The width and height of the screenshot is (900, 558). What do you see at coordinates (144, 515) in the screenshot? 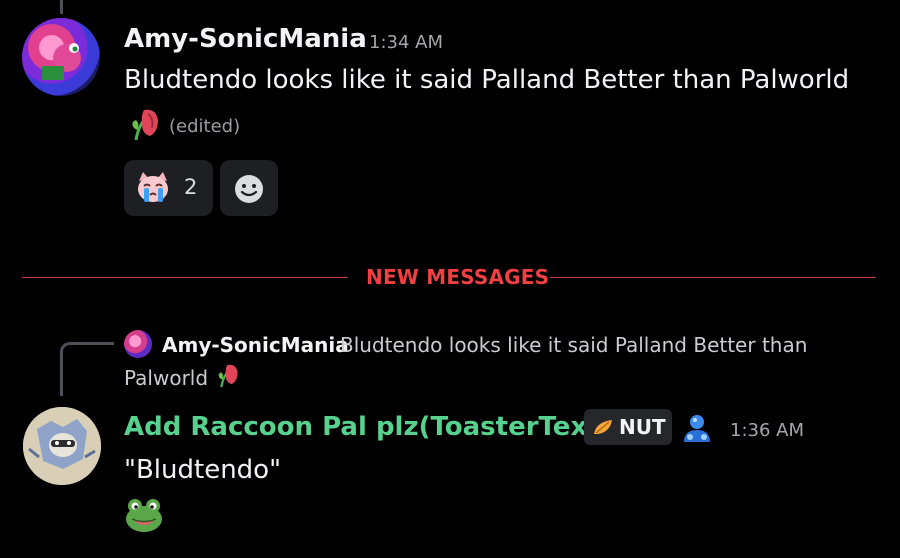
I see `frog-emoji-icon` at bounding box center [144, 515].